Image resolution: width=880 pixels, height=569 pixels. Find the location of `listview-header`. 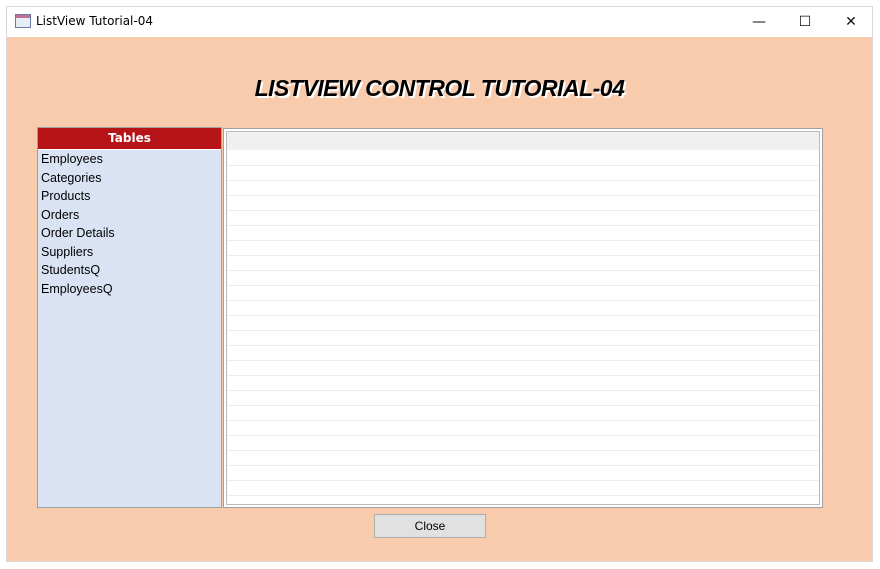

listview-header is located at coordinates (523, 141).